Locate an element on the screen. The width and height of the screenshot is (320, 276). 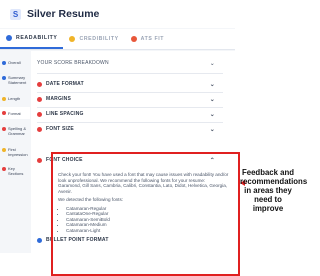
app-title: Silver Resume is located at coordinates (63, 14).